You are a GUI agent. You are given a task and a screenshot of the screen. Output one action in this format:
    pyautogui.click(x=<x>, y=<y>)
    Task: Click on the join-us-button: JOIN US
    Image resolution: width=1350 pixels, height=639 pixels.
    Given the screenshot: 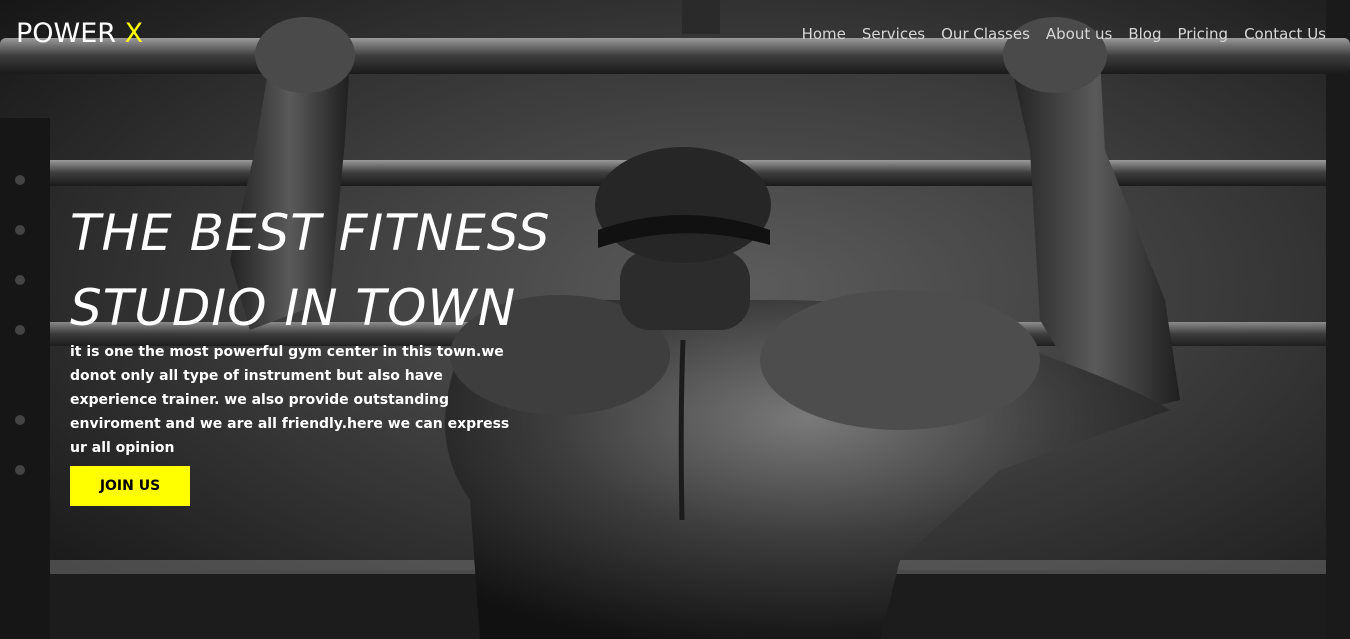 What is the action you would take?
    pyautogui.click(x=130, y=486)
    